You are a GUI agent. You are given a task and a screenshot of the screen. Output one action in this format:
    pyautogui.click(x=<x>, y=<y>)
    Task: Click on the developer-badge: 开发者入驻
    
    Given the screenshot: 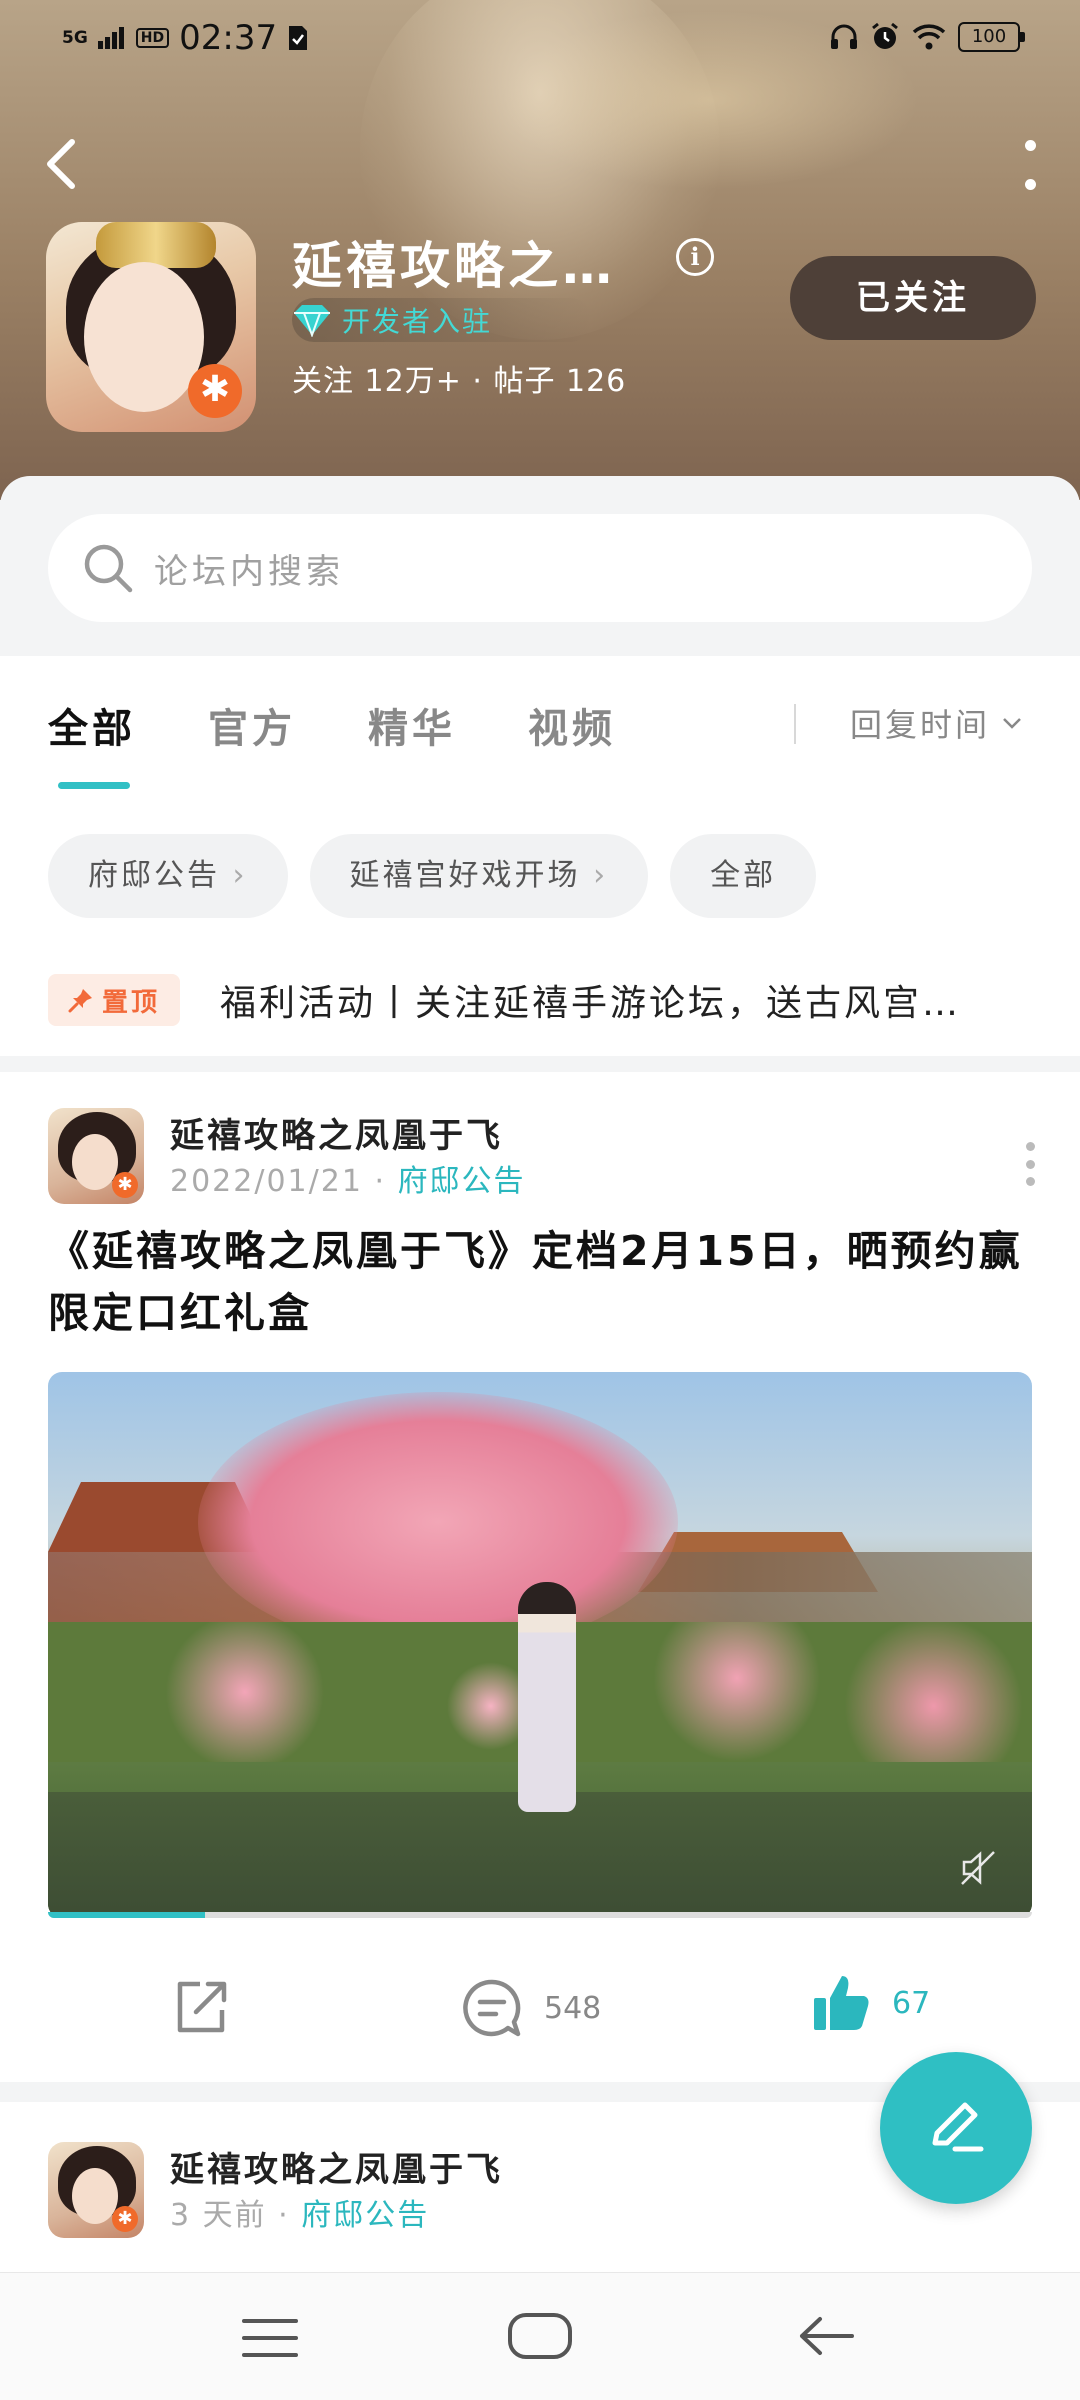 What is the action you would take?
    pyautogui.click(x=442, y=320)
    